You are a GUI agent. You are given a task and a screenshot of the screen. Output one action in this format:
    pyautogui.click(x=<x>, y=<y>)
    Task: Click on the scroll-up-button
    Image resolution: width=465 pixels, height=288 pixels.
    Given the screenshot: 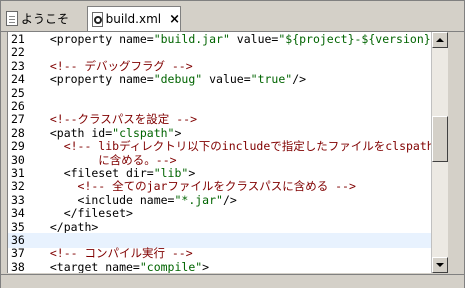 What is the action you would take?
    pyautogui.click(x=440, y=40)
    